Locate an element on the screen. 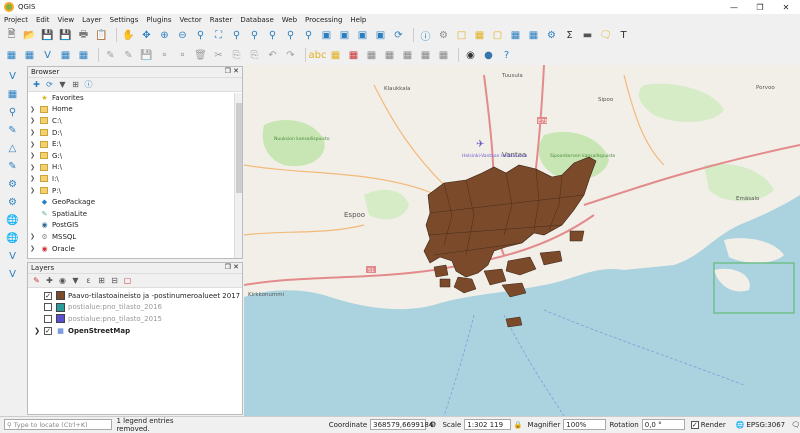 The height and width of the screenshot is (433, 800). filter-legend-icon: ▼ is located at coordinates (75, 280).